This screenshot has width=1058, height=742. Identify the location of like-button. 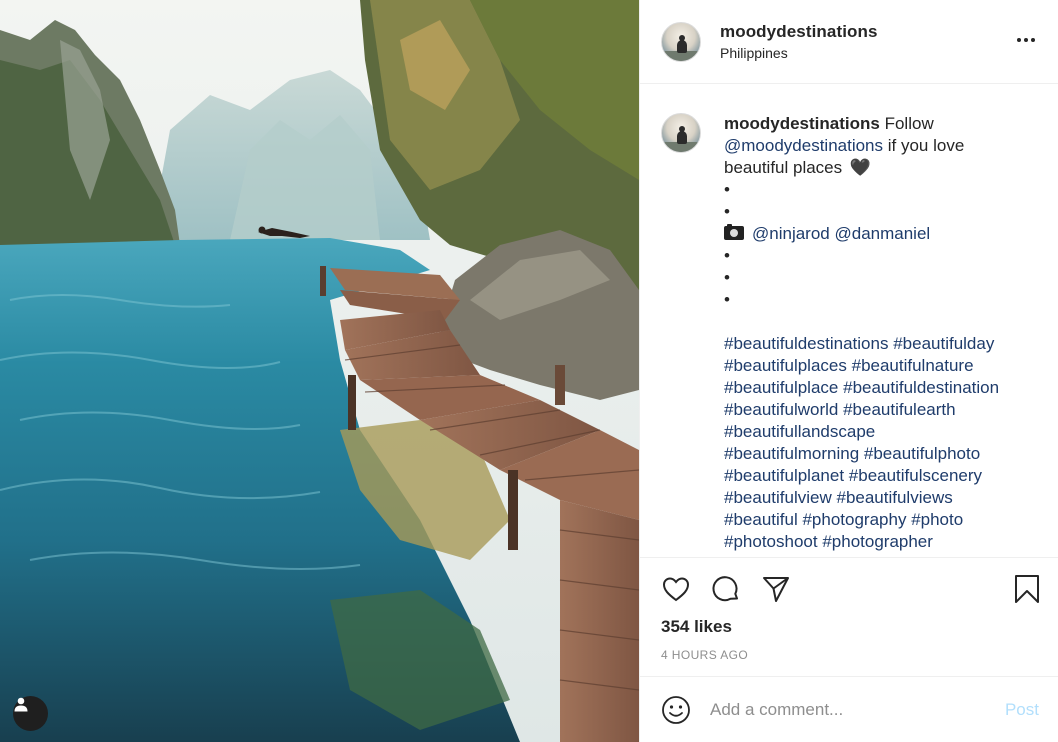
(676, 591).